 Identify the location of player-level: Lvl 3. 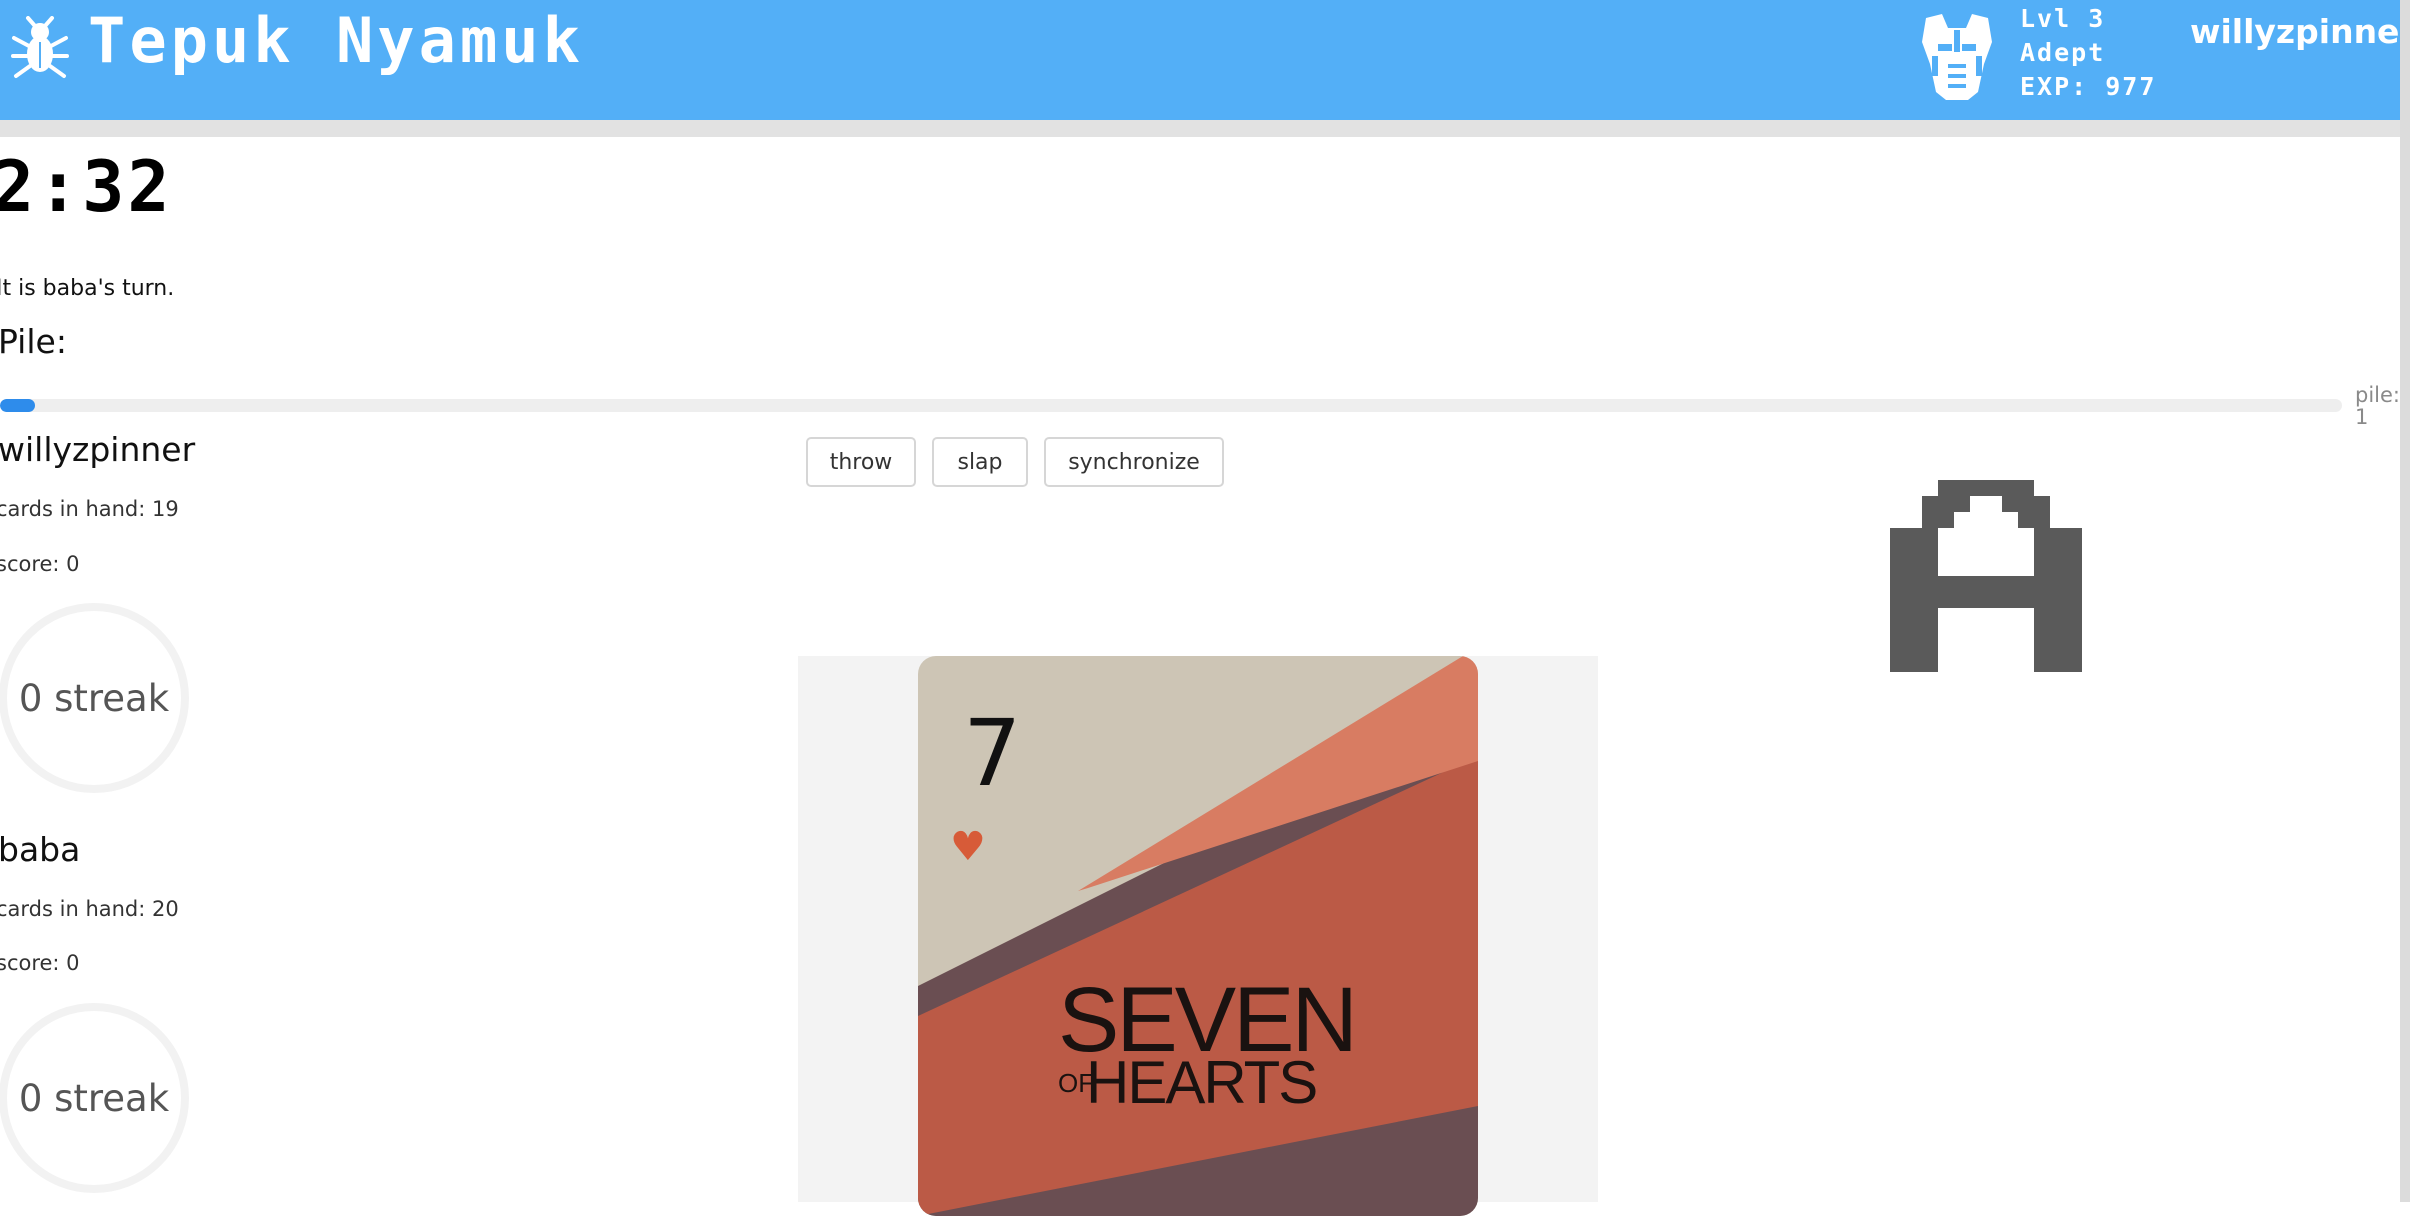
(2063, 18).